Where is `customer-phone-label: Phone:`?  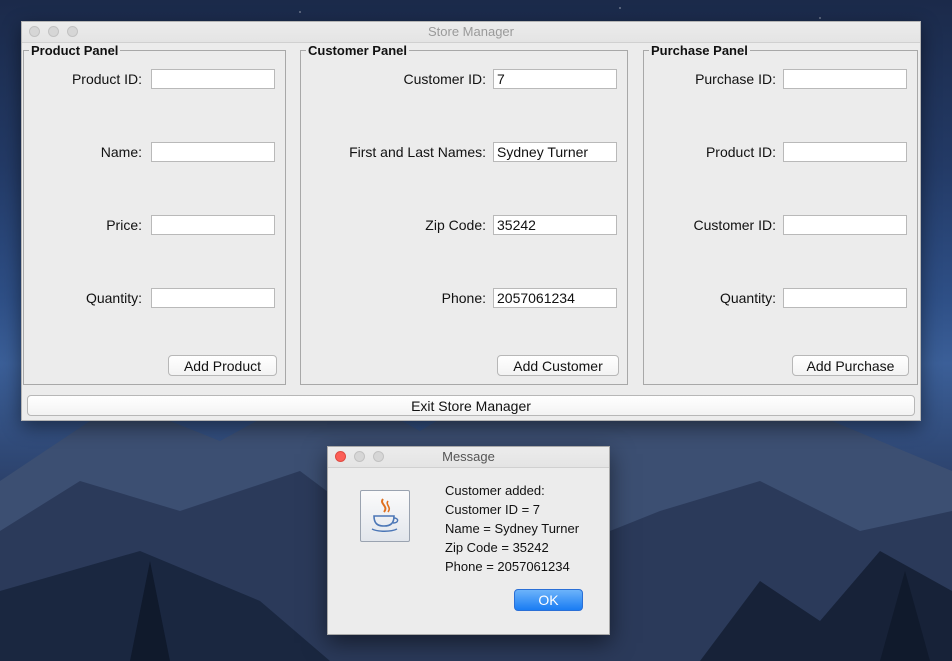
customer-phone-label: Phone: is located at coordinates (463, 298).